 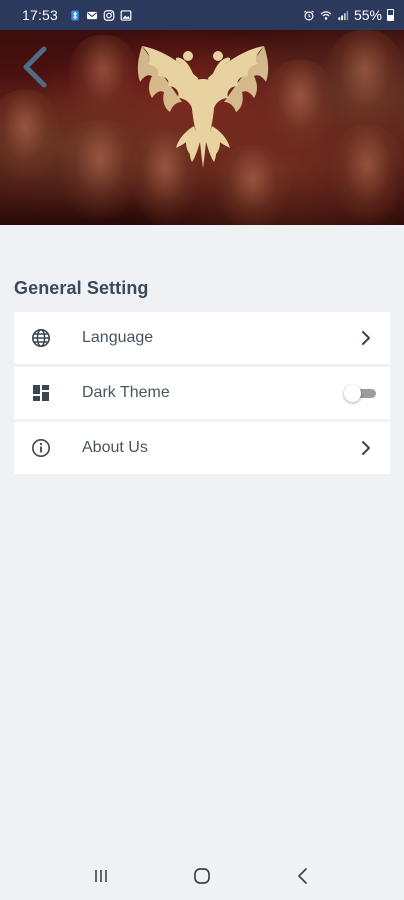 I want to click on home-button, so click(x=202, y=876).